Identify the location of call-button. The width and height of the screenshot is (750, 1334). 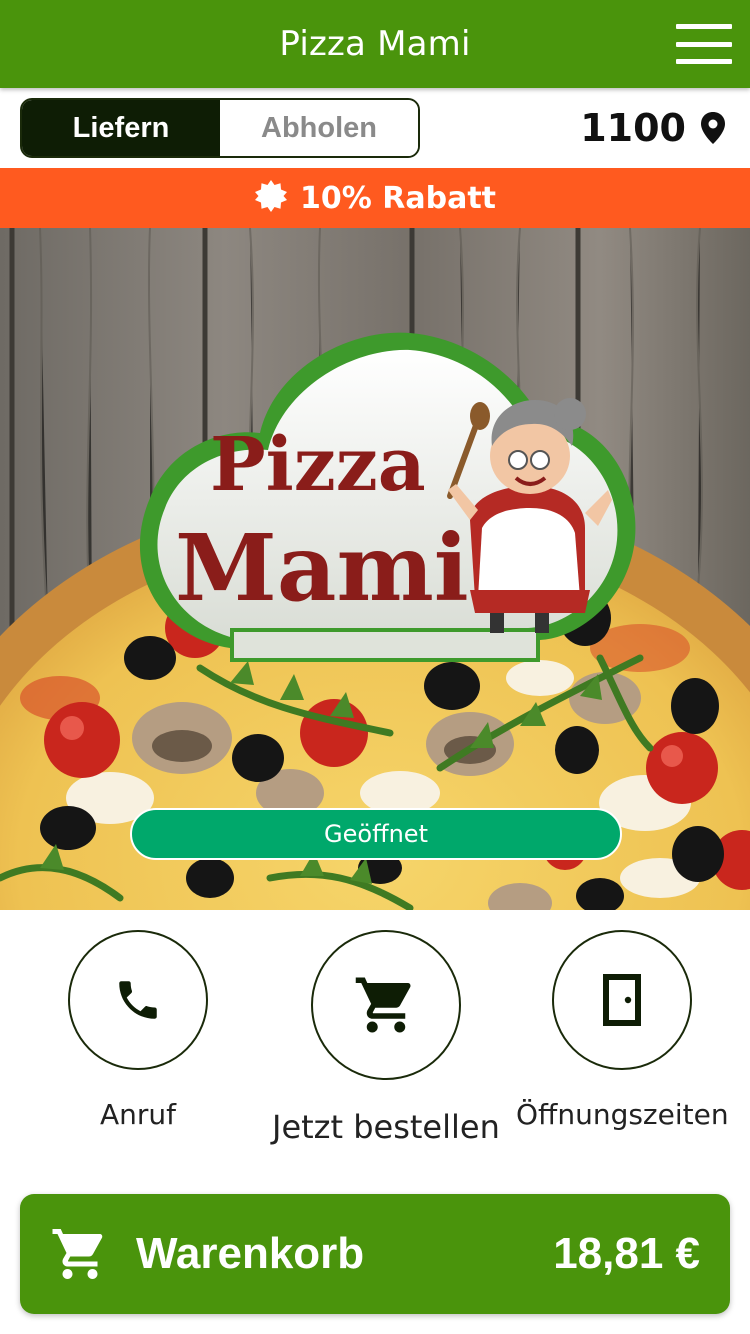
(138, 1000).